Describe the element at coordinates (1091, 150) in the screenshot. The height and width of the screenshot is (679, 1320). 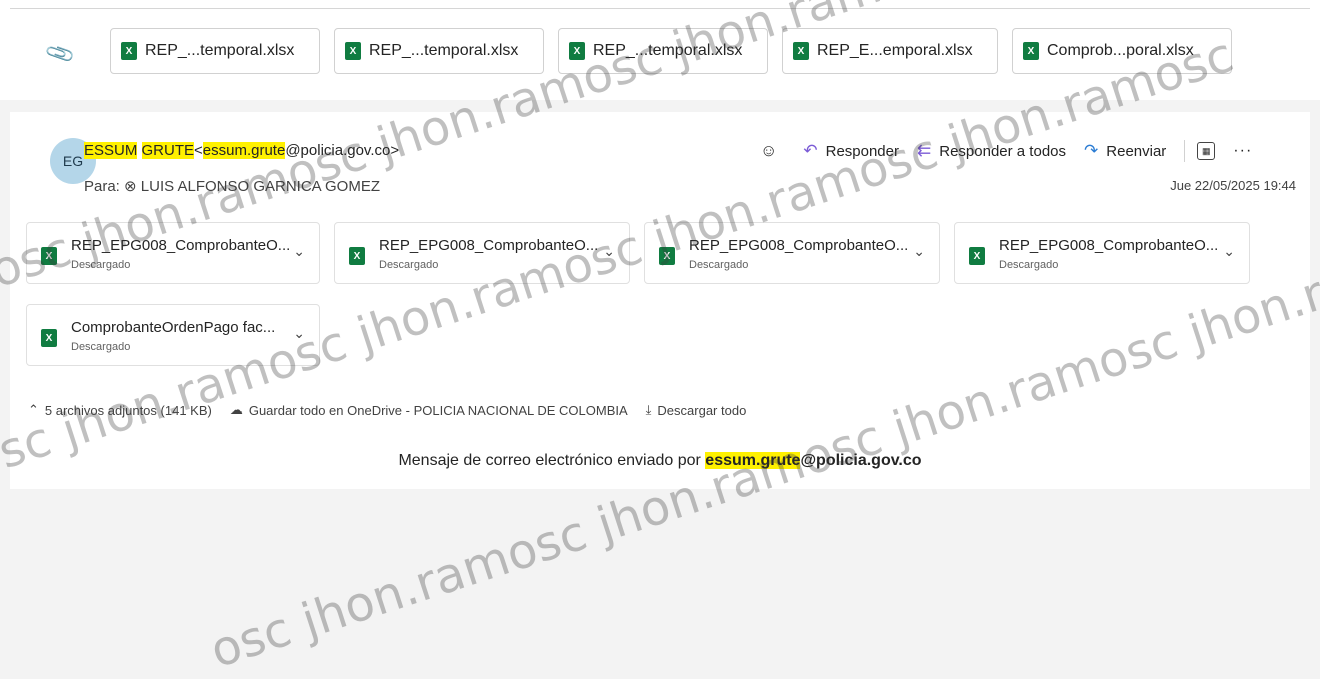
I see `forward-icon: ↷` at that location.